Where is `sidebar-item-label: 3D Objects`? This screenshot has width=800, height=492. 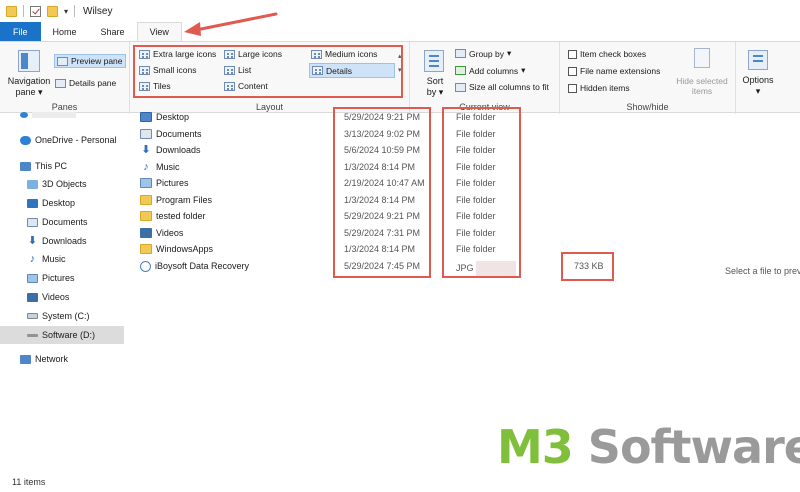
sidebar-item-label: 3D Objects is located at coordinates (64, 184).